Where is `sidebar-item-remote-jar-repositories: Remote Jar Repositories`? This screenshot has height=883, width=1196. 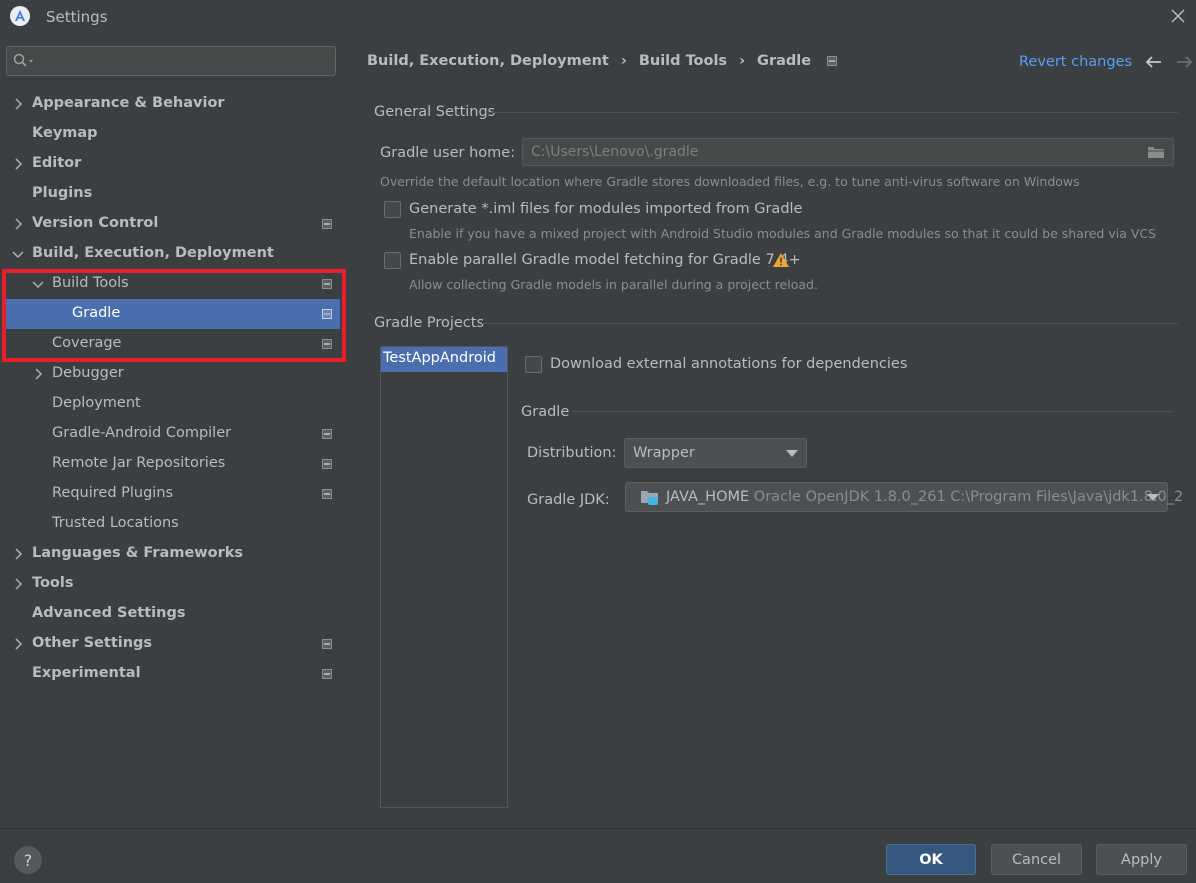 sidebar-item-remote-jar-repositories: Remote Jar Repositories is located at coordinates (173, 464).